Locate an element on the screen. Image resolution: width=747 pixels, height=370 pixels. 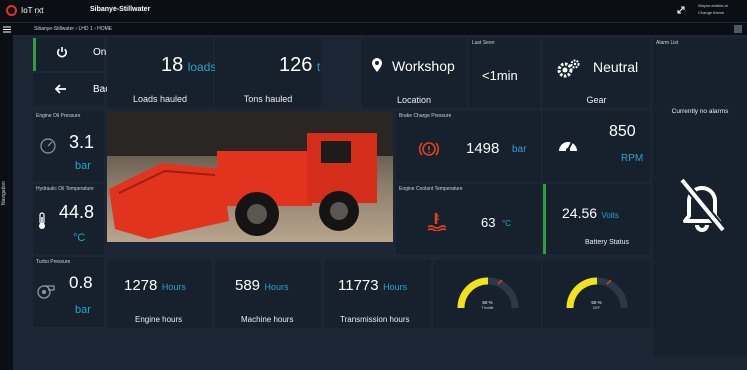
engine-oil-value: 3.1 is located at coordinates (82, 142).